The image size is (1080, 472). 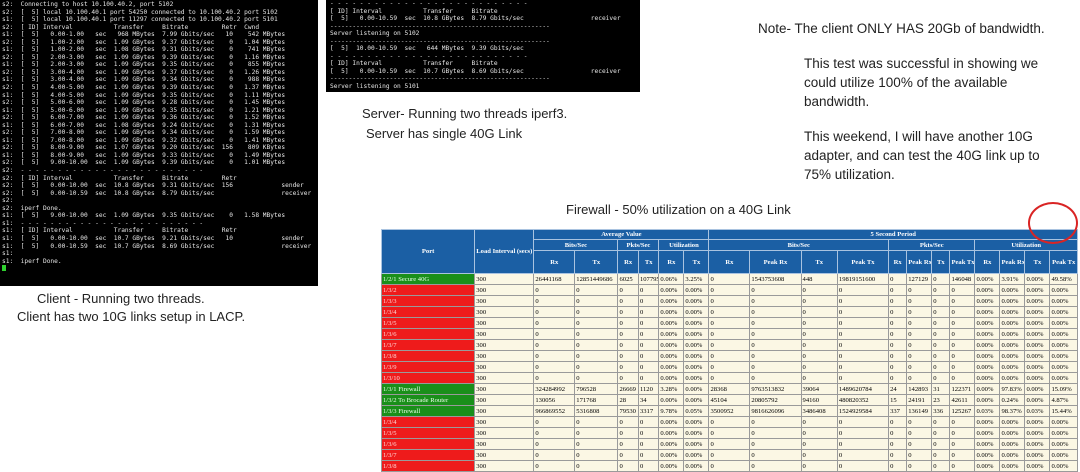 What do you see at coordinates (428, 251) in the screenshot?
I see `header-port: Port` at bounding box center [428, 251].